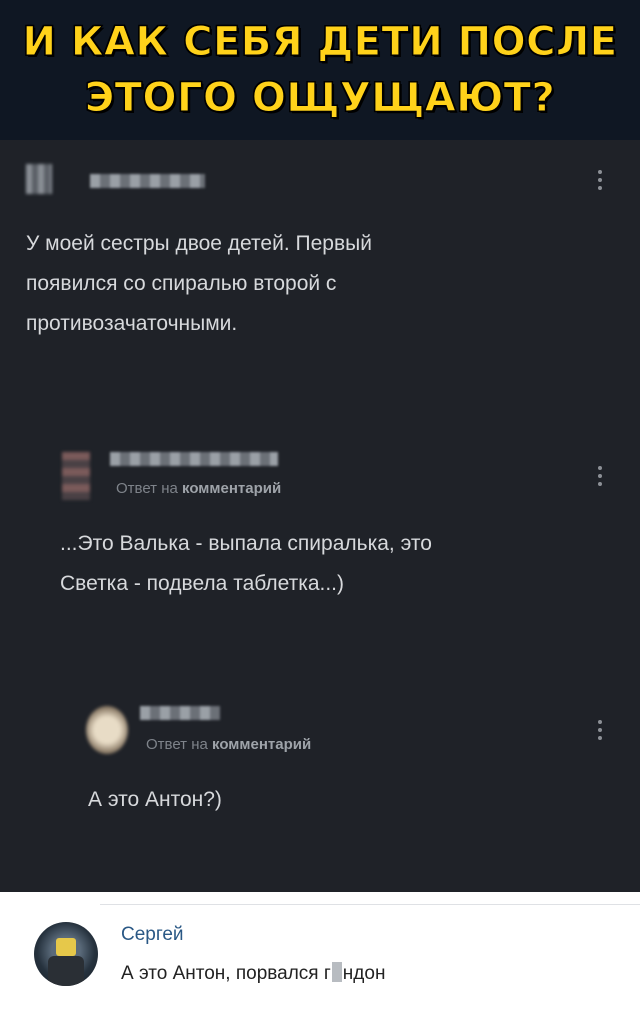 The height and width of the screenshot is (1017, 640). Describe the element at coordinates (348, 800) in the screenshot. I see `comment-text-3: А это Антон?)` at that location.